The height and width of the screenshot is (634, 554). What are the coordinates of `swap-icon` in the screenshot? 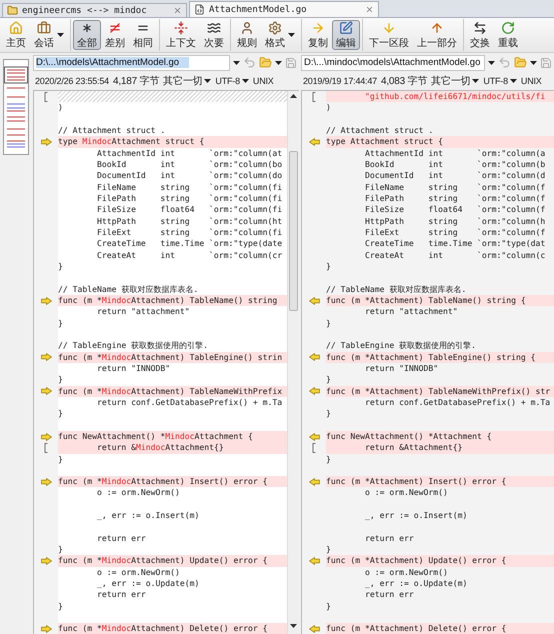 It's located at (480, 27).